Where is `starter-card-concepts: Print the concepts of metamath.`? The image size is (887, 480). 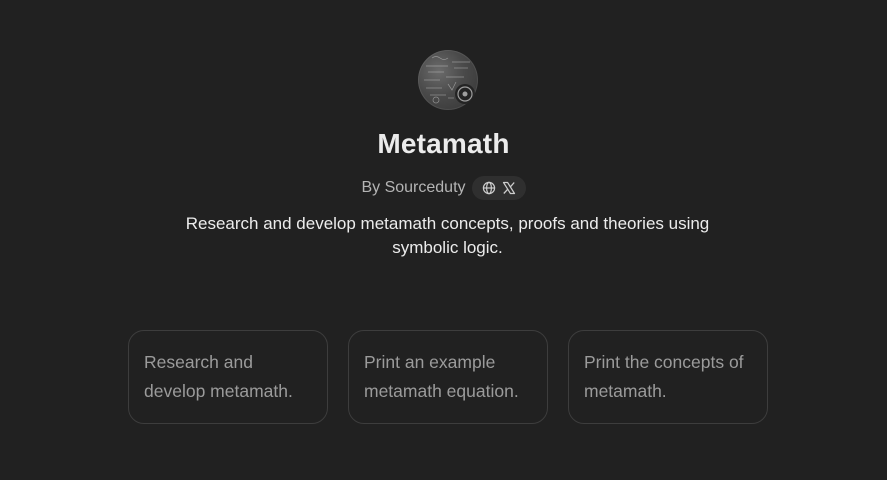
starter-card-concepts: Print the concepts of metamath. is located at coordinates (668, 377).